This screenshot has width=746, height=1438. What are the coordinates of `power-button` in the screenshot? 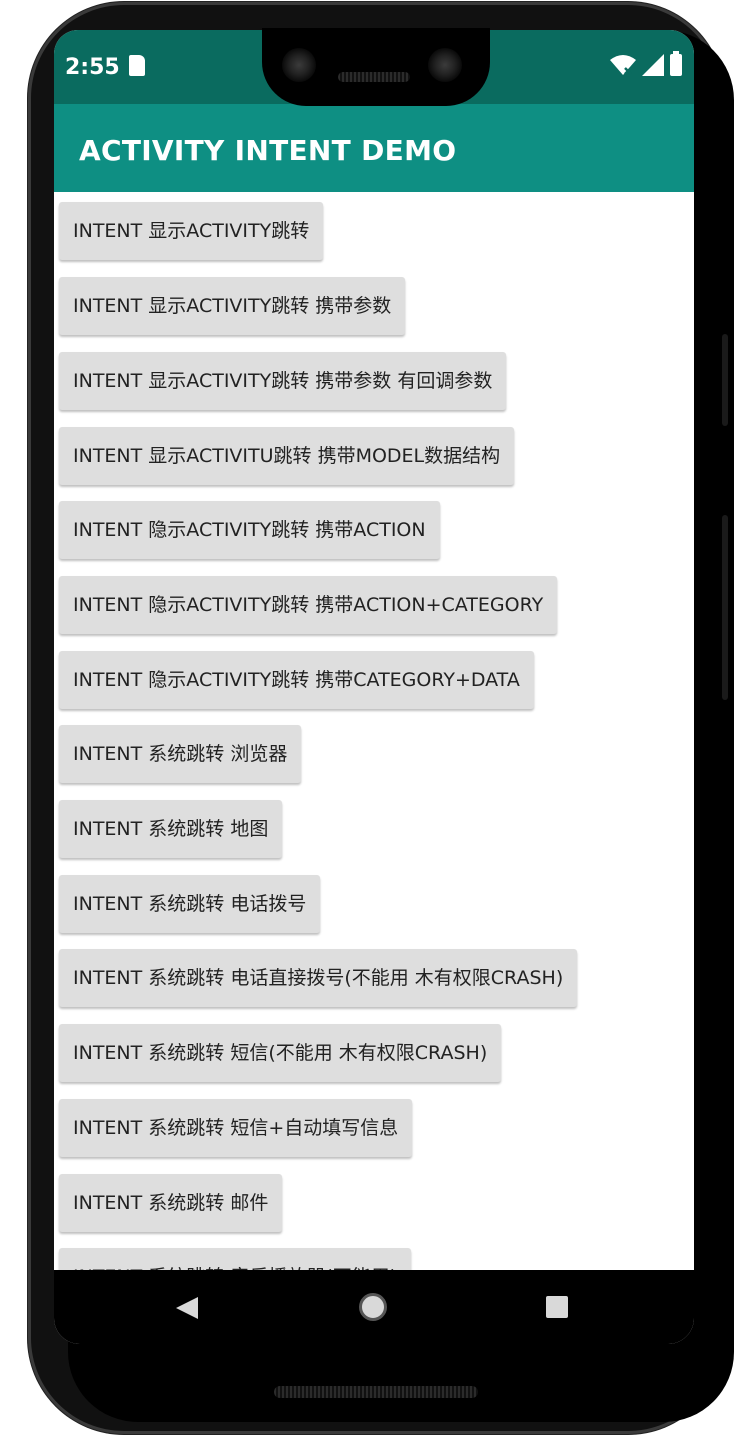 It's located at (725, 380).